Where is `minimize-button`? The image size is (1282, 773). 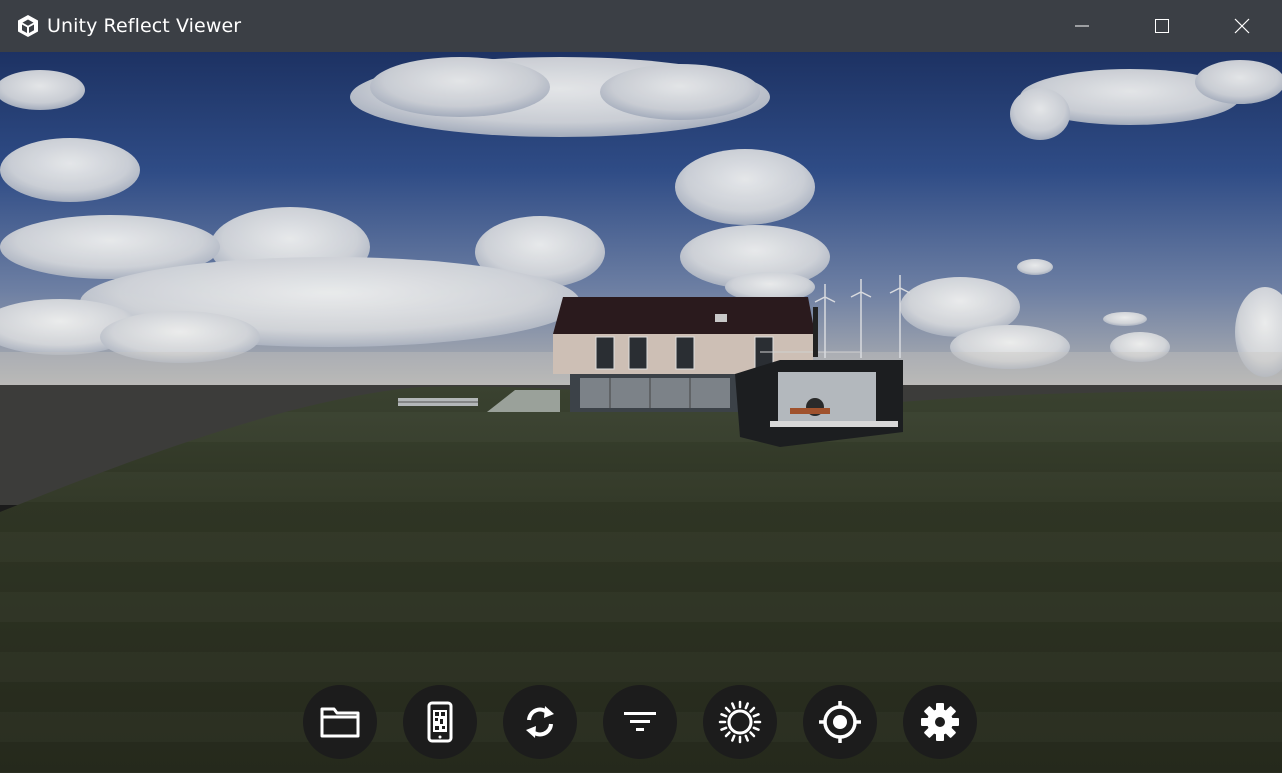 minimize-button is located at coordinates (1082, 26).